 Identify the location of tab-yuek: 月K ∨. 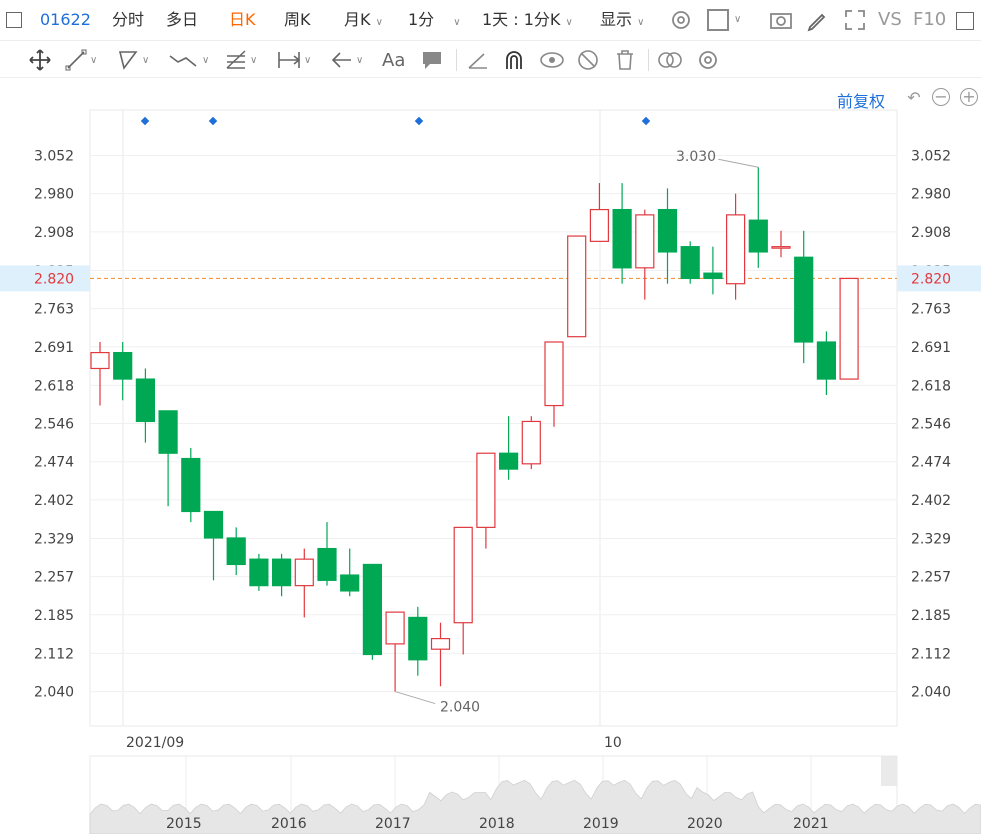
(363, 20).